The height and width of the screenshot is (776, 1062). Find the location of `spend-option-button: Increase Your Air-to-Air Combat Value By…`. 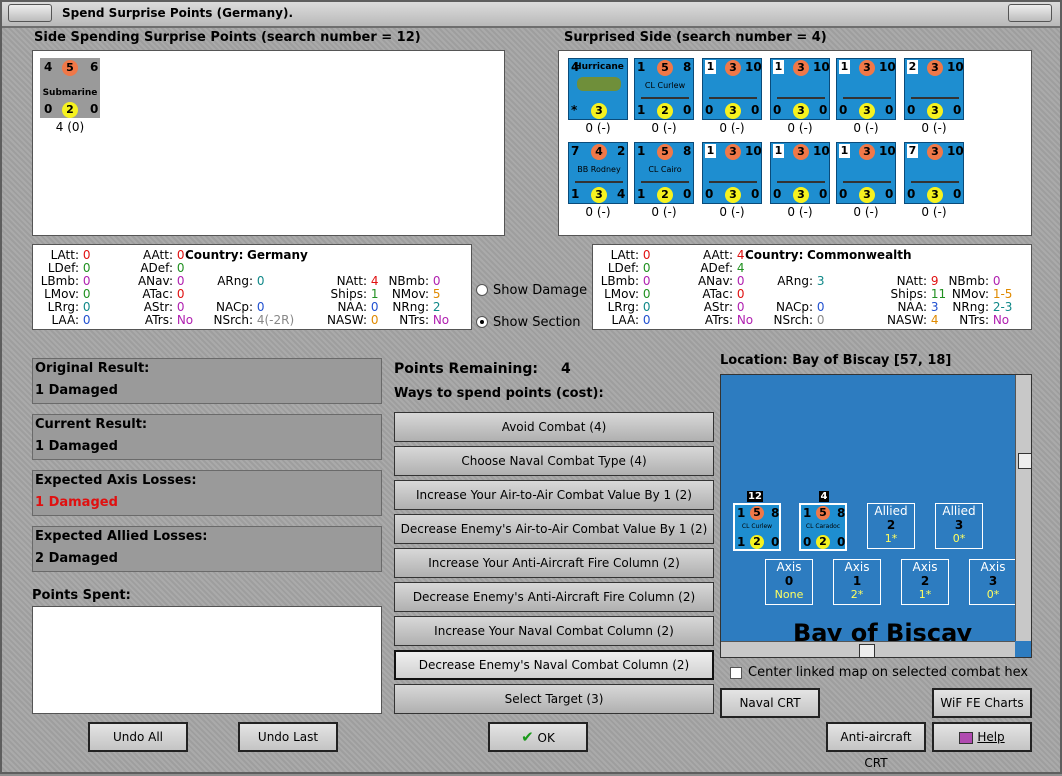

spend-option-button: Increase Your Air-to-Air Combat Value By… is located at coordinates (554, 495).